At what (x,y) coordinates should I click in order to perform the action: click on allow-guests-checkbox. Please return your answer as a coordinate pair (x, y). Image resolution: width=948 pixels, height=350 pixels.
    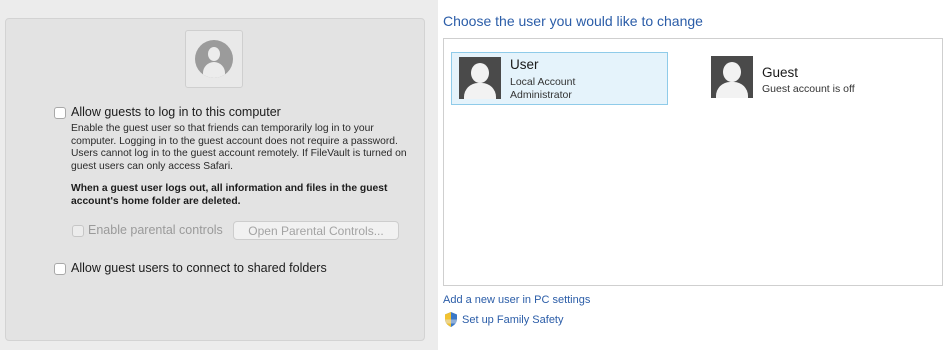
    Looking at the image, I should click on (60, 113).